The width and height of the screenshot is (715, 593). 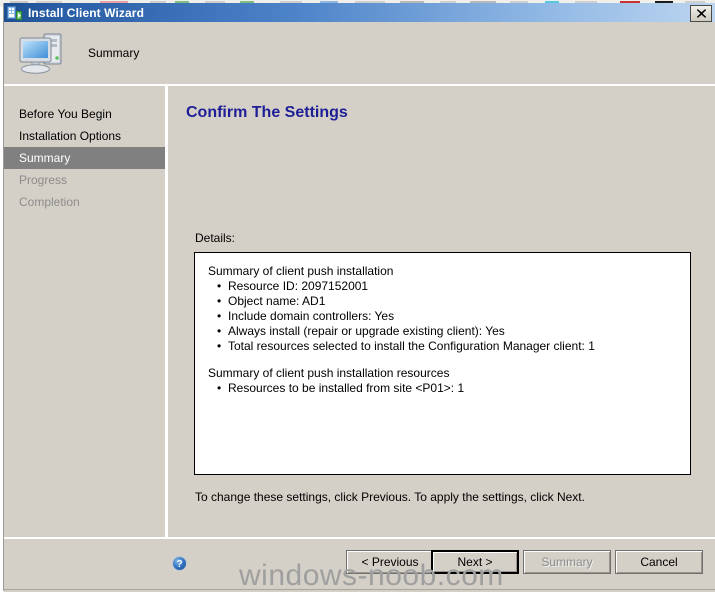 I want to click on title-bar: Install Client Wizard, so click(x=359, y=12).